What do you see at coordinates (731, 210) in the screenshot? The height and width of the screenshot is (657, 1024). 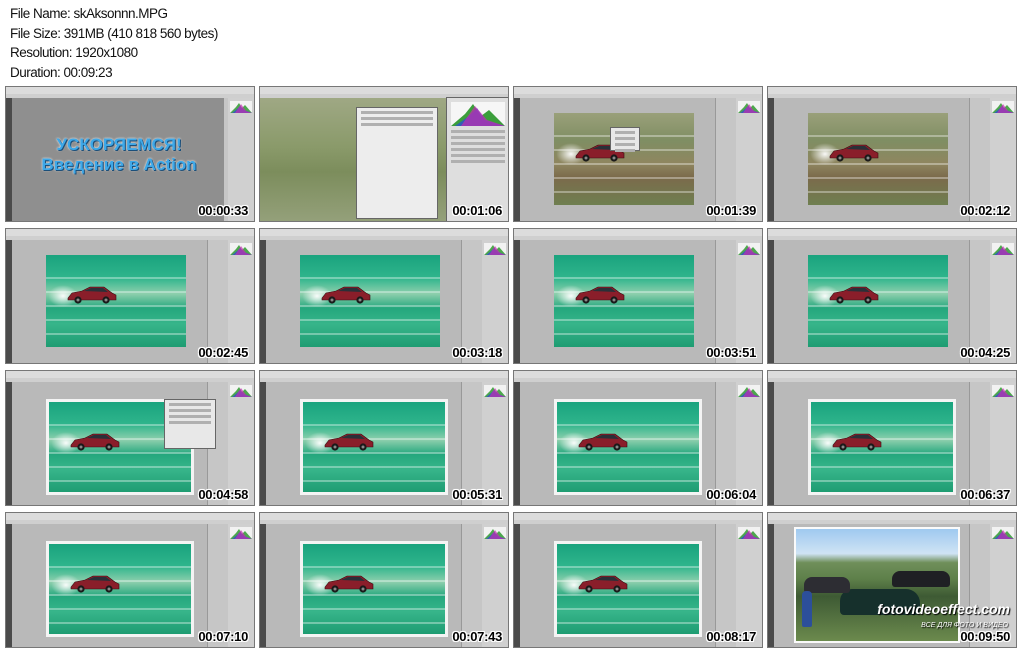 I see `timestamp: 00:01:39` at bounding box center [731, 210].